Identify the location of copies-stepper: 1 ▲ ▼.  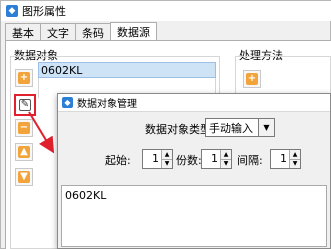
(216, 159).